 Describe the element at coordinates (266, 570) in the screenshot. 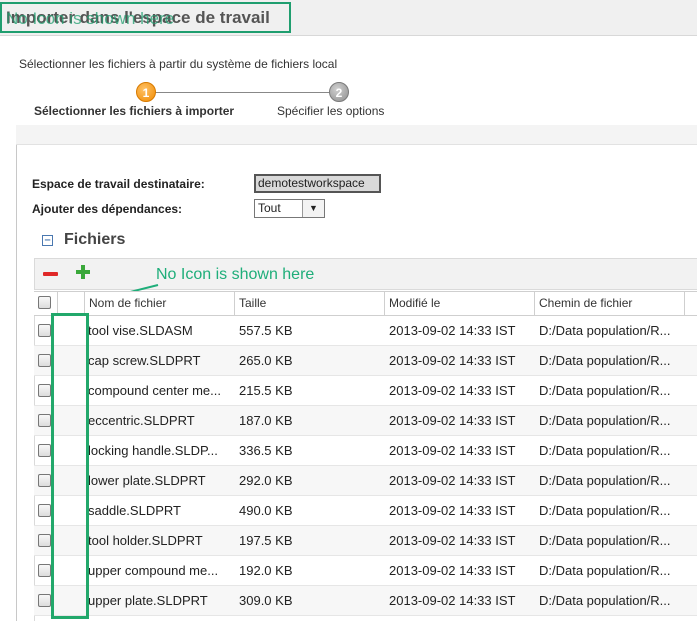

I see `file-size: 192.0 KB` at that location.